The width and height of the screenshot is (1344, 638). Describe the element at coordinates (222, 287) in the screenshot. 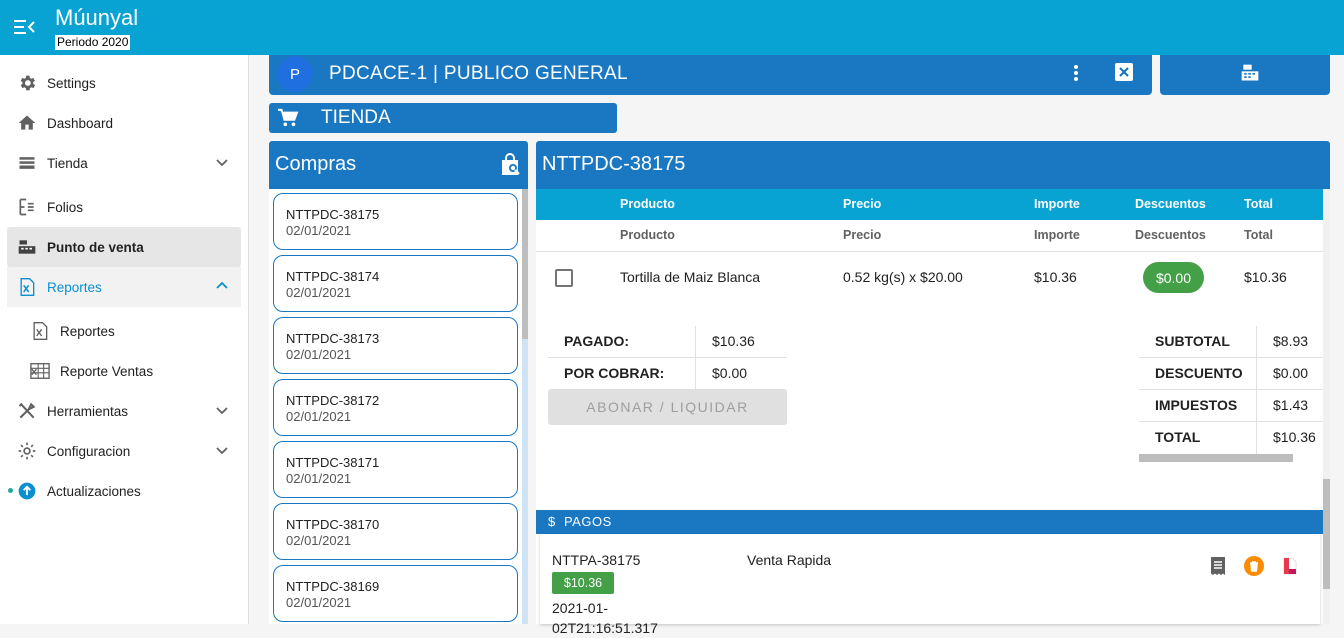

I see `chevron-up-icon` at that location.